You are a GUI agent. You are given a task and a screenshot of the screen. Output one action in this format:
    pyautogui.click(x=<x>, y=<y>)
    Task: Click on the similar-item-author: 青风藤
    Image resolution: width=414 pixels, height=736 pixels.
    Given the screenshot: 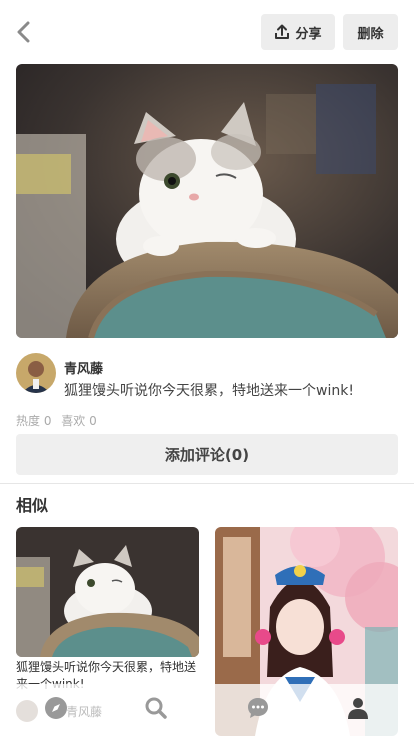 What is the action you would take?
    pyautogui.click(x=84, y=712)
    